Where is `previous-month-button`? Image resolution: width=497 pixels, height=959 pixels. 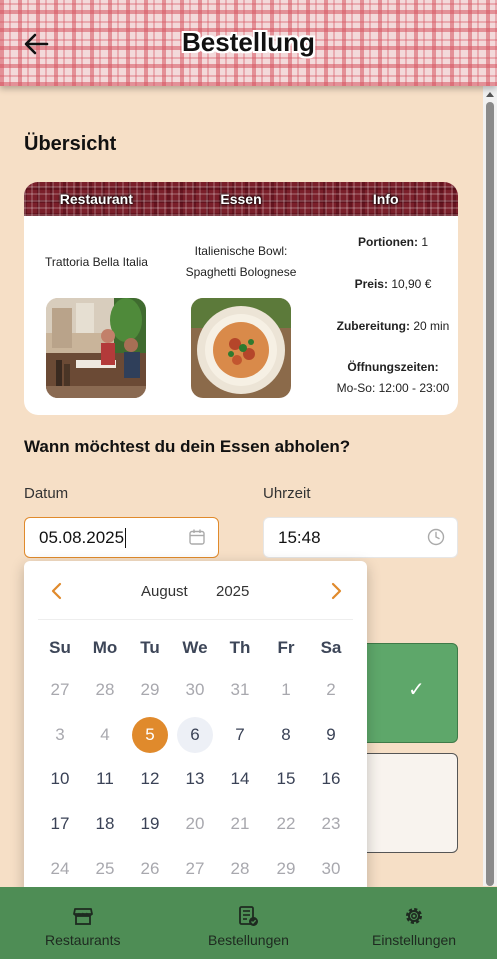 previous-month-button is located at coordinates (57, 594).